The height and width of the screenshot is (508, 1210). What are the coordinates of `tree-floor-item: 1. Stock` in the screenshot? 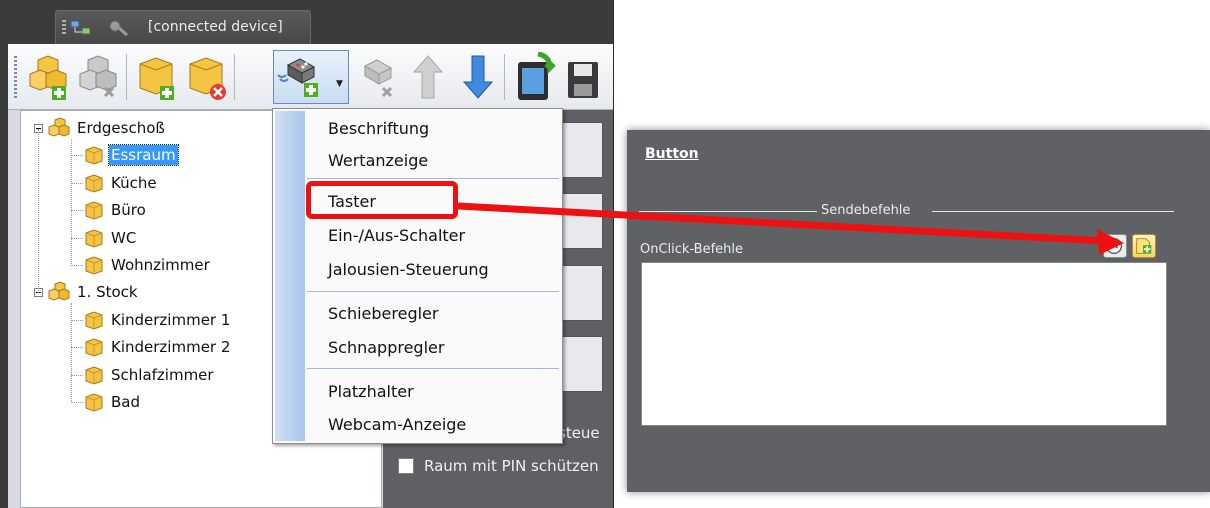 It's located at (87, 292).